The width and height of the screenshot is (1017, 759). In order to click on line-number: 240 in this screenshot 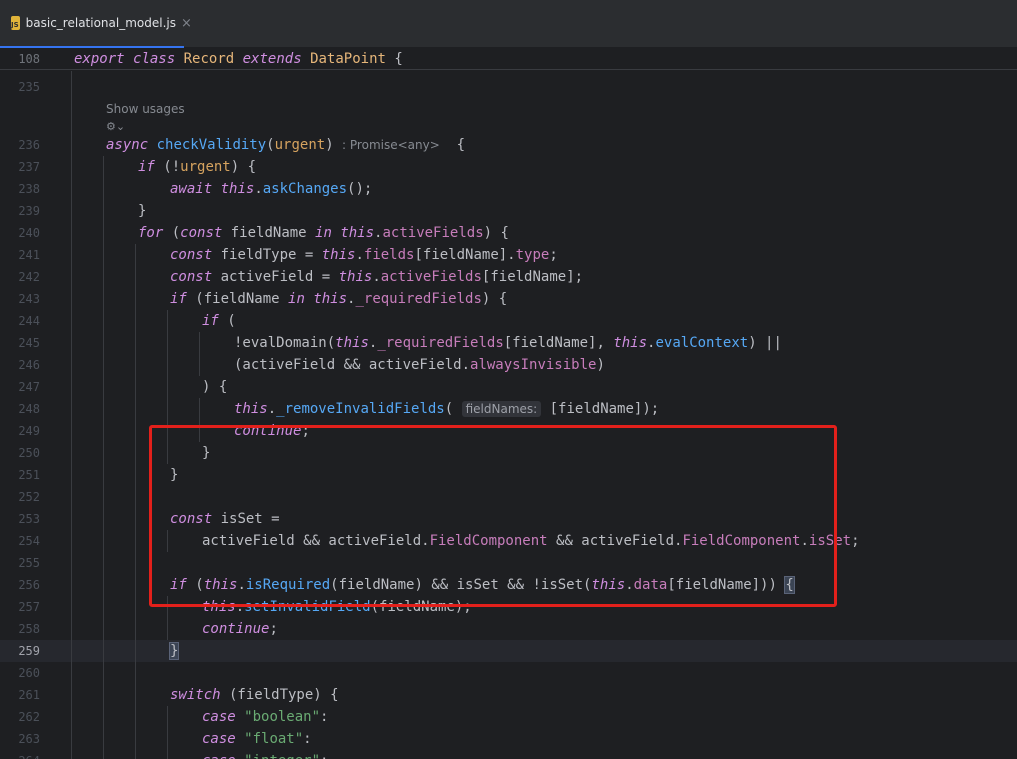, I will do `click(20, 233)`.